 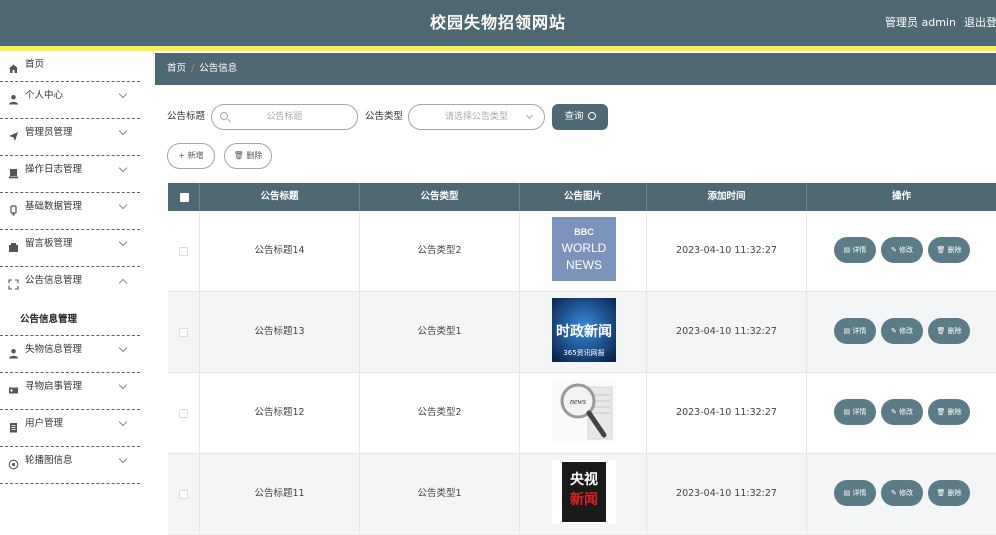 What do you see at coordinates (70, 320) in the screenshot?
I see `sidebar-subitem-notice-manage: 公告信息管理` at bounding box center [70, 320].